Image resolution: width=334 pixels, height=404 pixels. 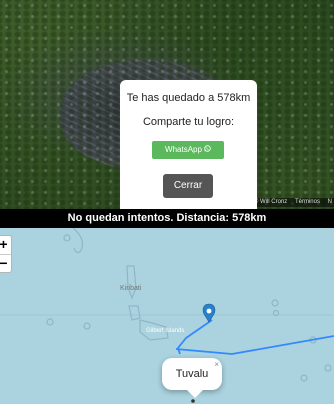 What do you see at coordinates (192, 374) in the screenshot?
I see `popup-country-name: Tuvalu` at bounding box center [192, 374].